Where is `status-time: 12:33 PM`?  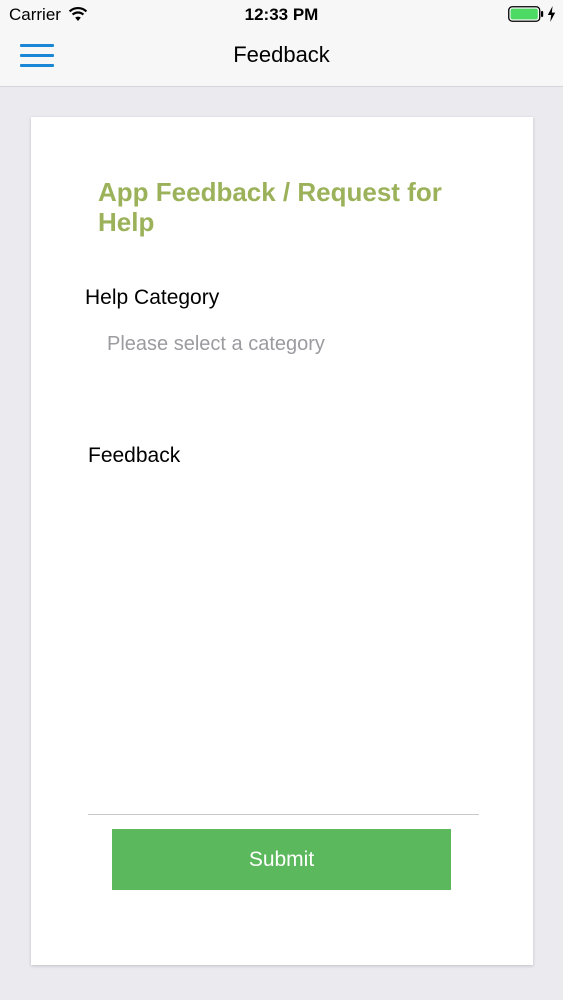 status-time: 12:33 PM is located at coordinates (281, 14).